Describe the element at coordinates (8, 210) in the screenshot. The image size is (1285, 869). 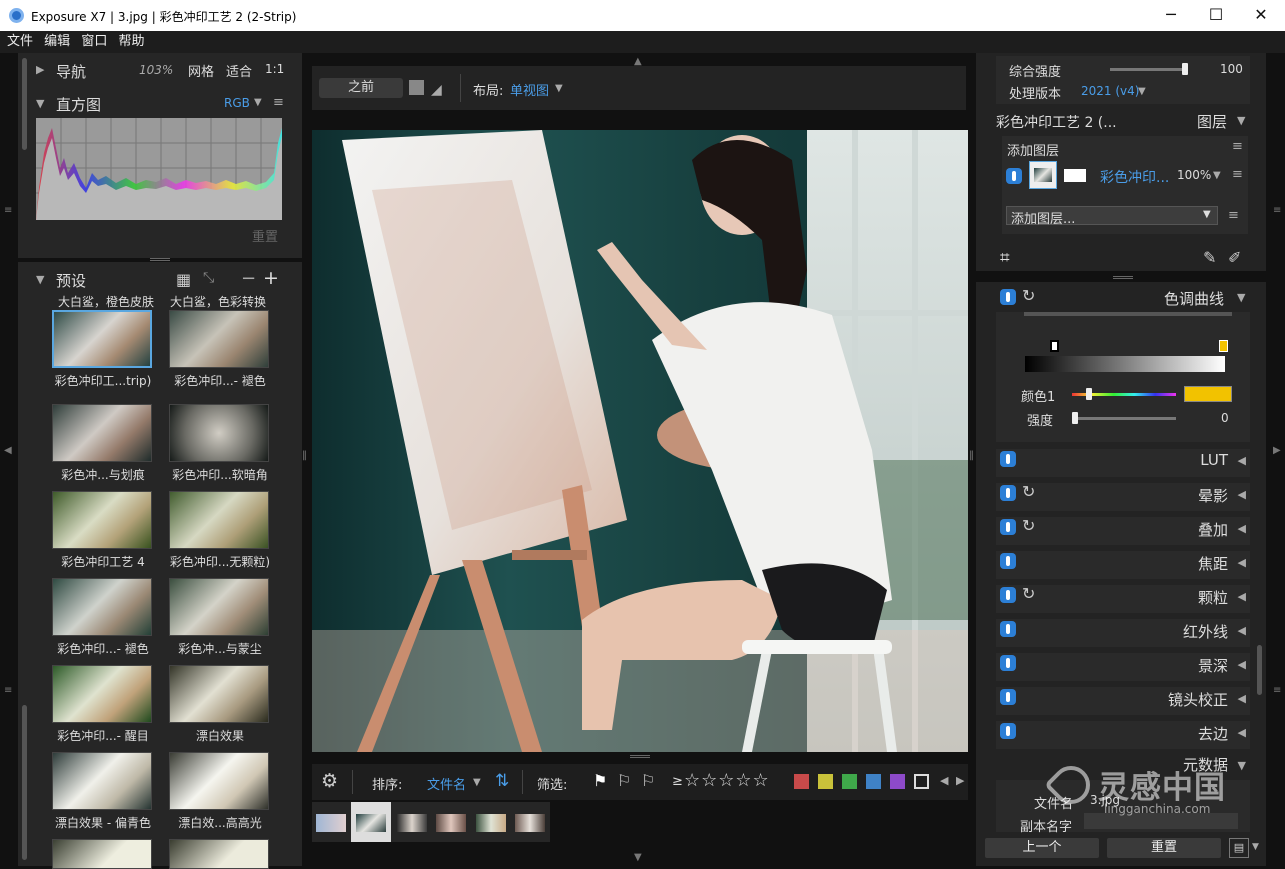
I see `left-grip-icon: ≡` at that location.